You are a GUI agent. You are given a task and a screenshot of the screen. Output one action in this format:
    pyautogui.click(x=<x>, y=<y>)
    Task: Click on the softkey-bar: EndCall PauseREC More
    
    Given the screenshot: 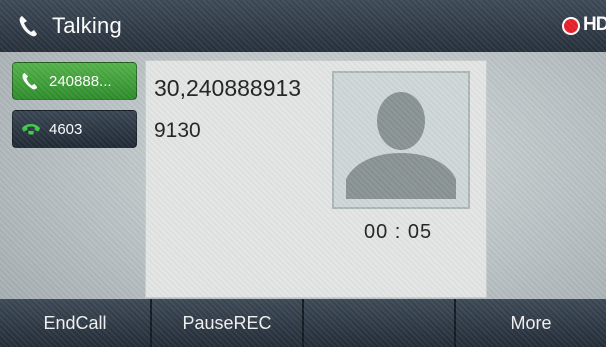 What is the action you would take?
    pyautogui.click(x=303, y=323)
    